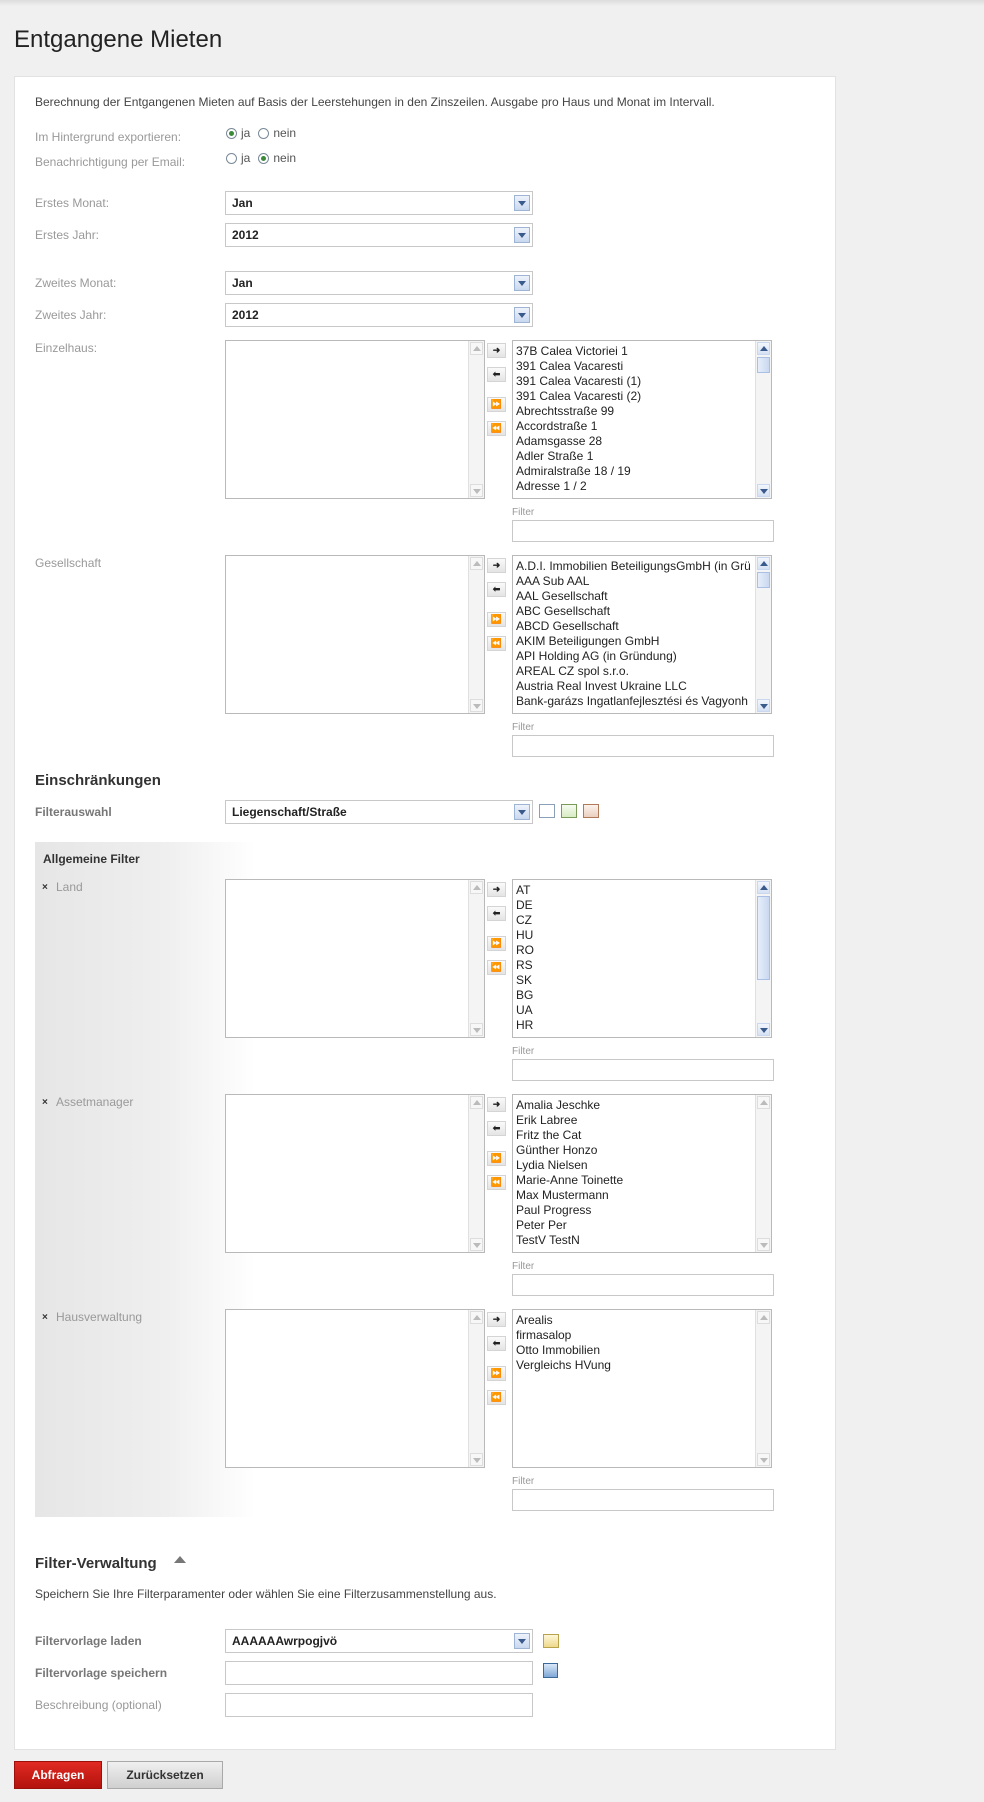  What do you see at coordinates (379, 203) in the screenshot?
I see `first-month-select: Jan` at bounding box center [379, 203].